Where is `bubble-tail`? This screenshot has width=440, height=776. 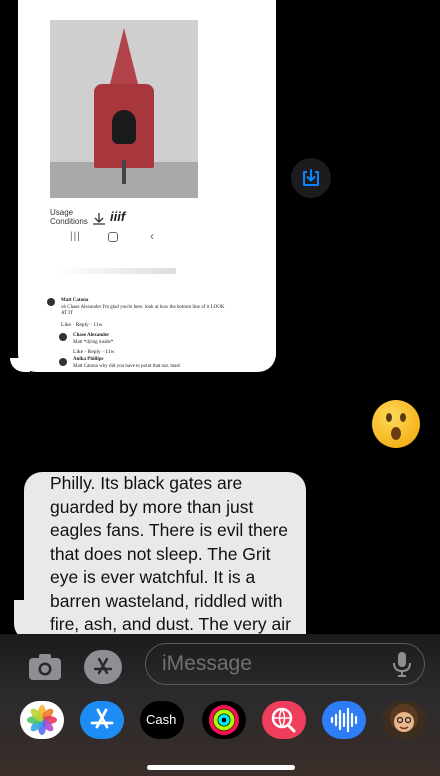 bubble-tail is located at coordinates (20, 365).